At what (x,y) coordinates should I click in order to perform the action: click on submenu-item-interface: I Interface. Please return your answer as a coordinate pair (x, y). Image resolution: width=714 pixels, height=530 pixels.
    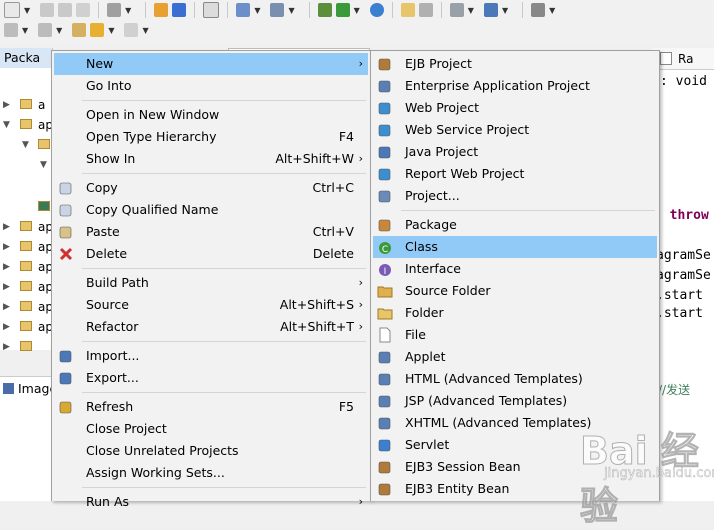
    Looking at the image, I should click on (515, 269).